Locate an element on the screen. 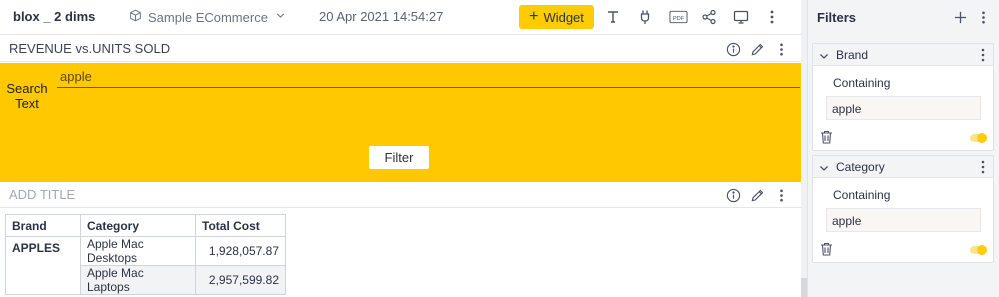 This screenshot has width=999, height=297. widget-header-revenue: REVENUE vs.UNITS SOLD is located at coordinates (400, 49).